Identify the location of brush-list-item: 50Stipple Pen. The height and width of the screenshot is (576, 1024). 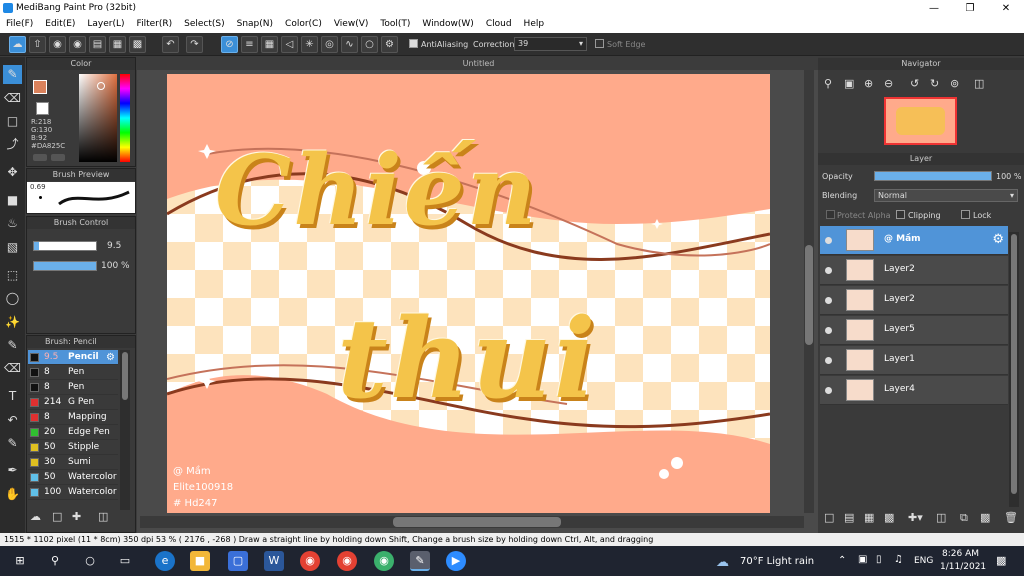
(73, 453).